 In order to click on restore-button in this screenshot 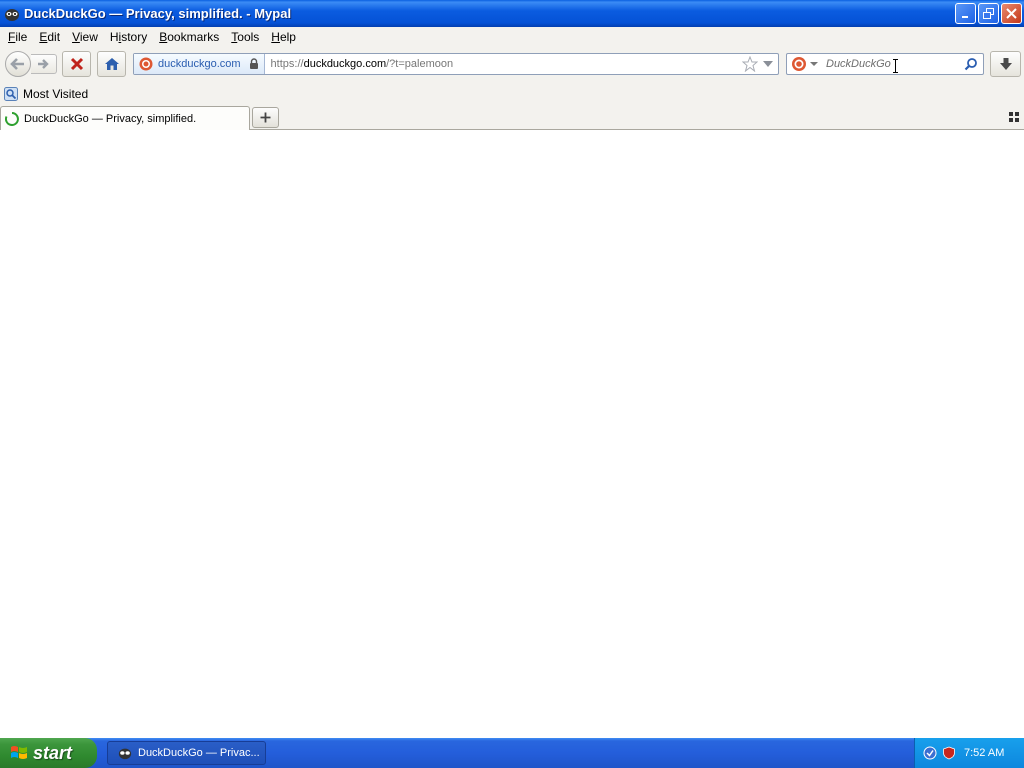, I will do `click(988, 13)`.